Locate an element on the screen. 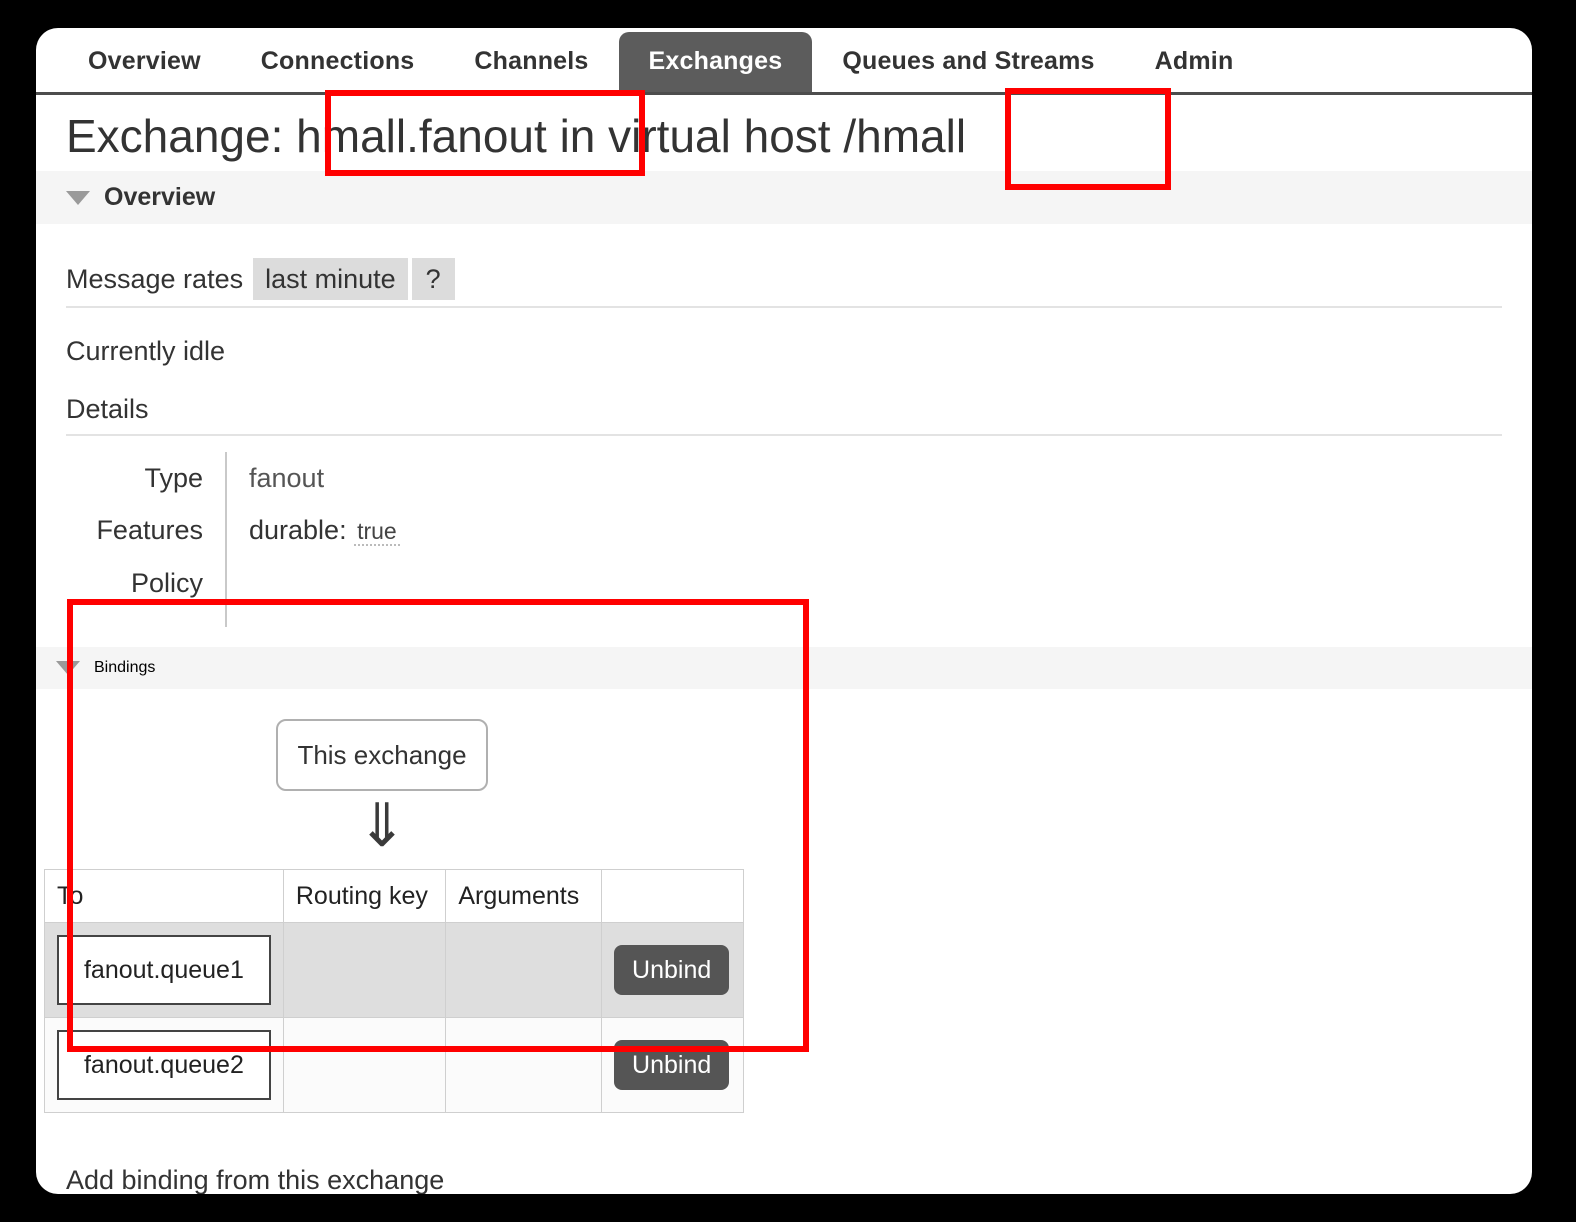 The width and height of the screenshot is (1576, 1222). page-title-prefix: Exchange: is located at coordinates (175, 136).